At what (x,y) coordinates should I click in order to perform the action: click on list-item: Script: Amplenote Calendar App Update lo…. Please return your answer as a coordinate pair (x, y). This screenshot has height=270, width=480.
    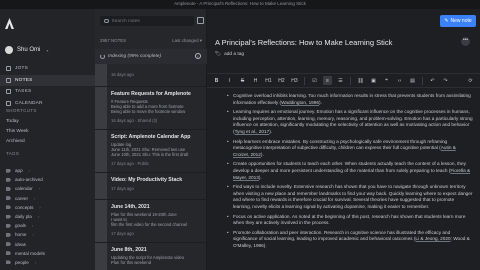
    Looking at the image, I should click on (150, 151).